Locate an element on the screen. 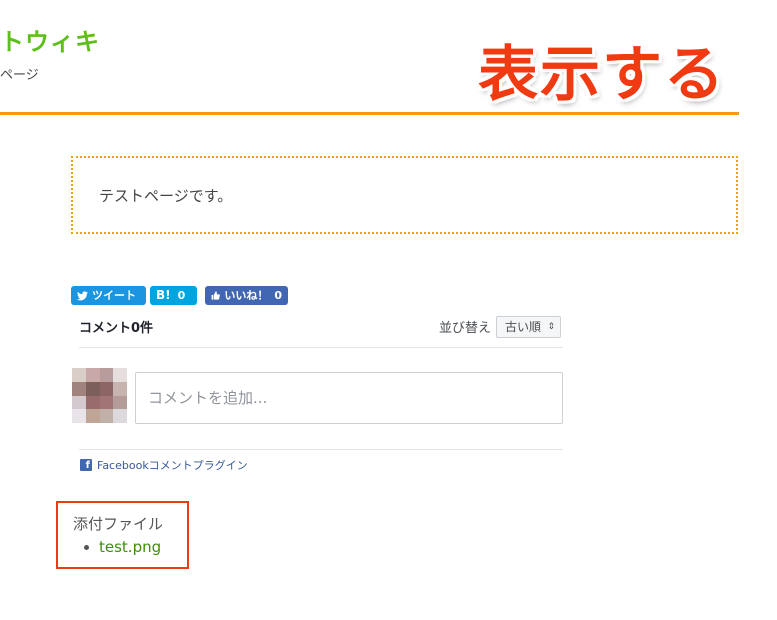 This screenshot has width=777, height=620. comments-header: コメント0件 並び替え 古い順 ⇕ is located at coordinates (321, 329).